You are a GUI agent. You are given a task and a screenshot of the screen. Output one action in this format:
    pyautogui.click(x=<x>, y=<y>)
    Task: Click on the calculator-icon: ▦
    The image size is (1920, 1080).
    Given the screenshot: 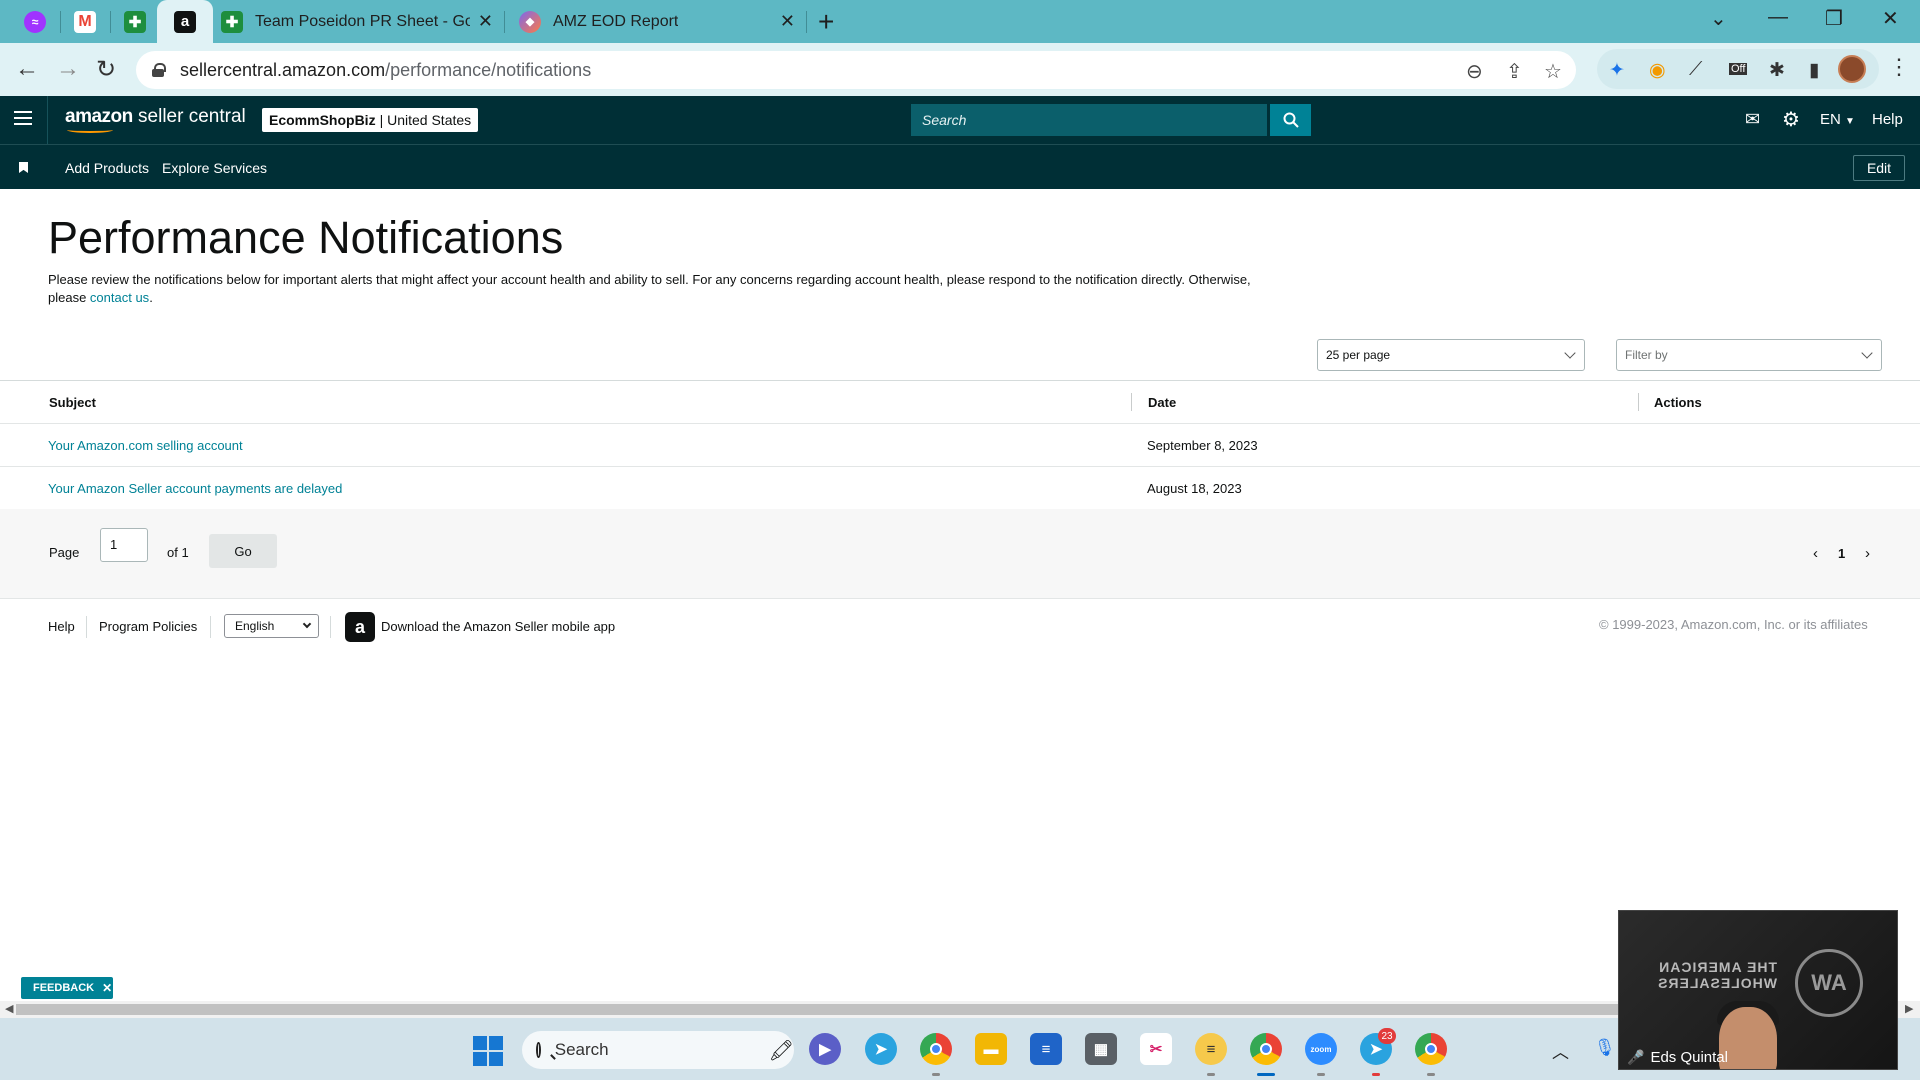 What is the action you would take?
    pyautogui.click(x=1101, y=1049)
    